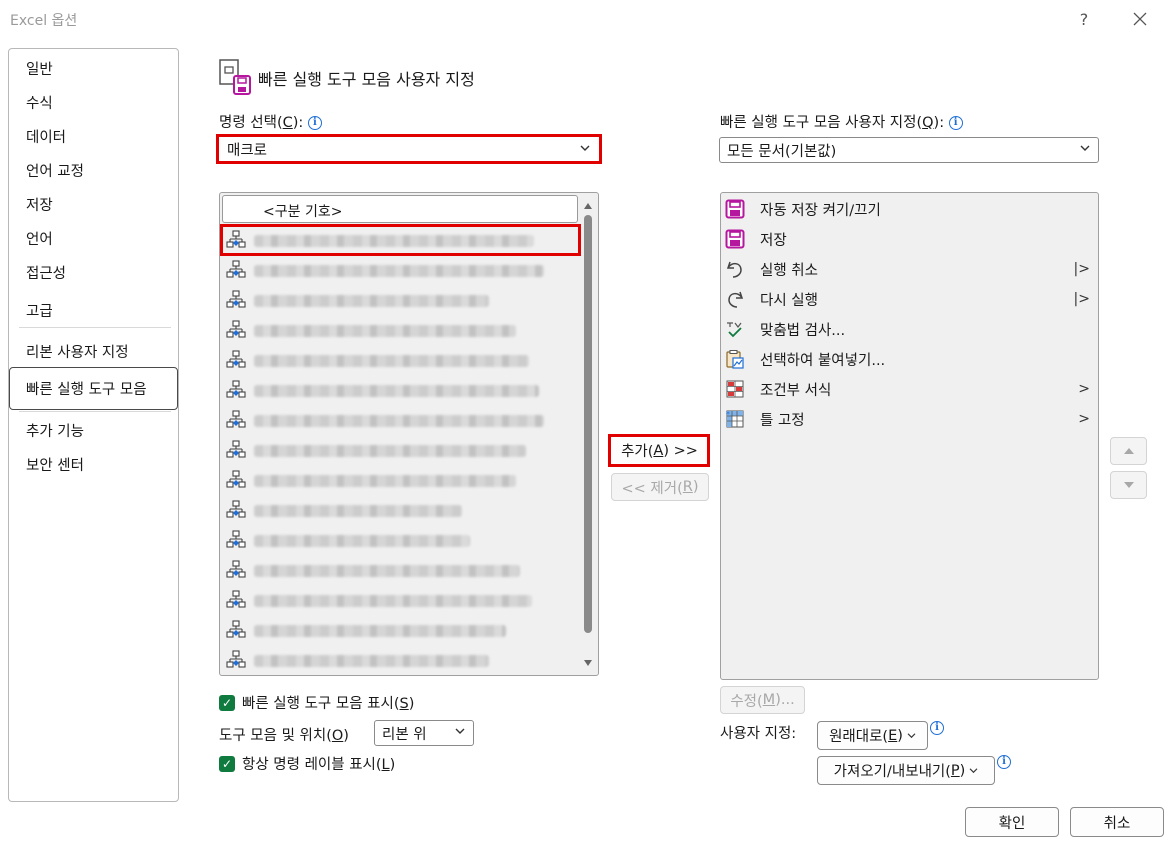  Describe the element at coordinates (735, 419) in the screenshot. I see `freeze-panes-icon: *` at that location.